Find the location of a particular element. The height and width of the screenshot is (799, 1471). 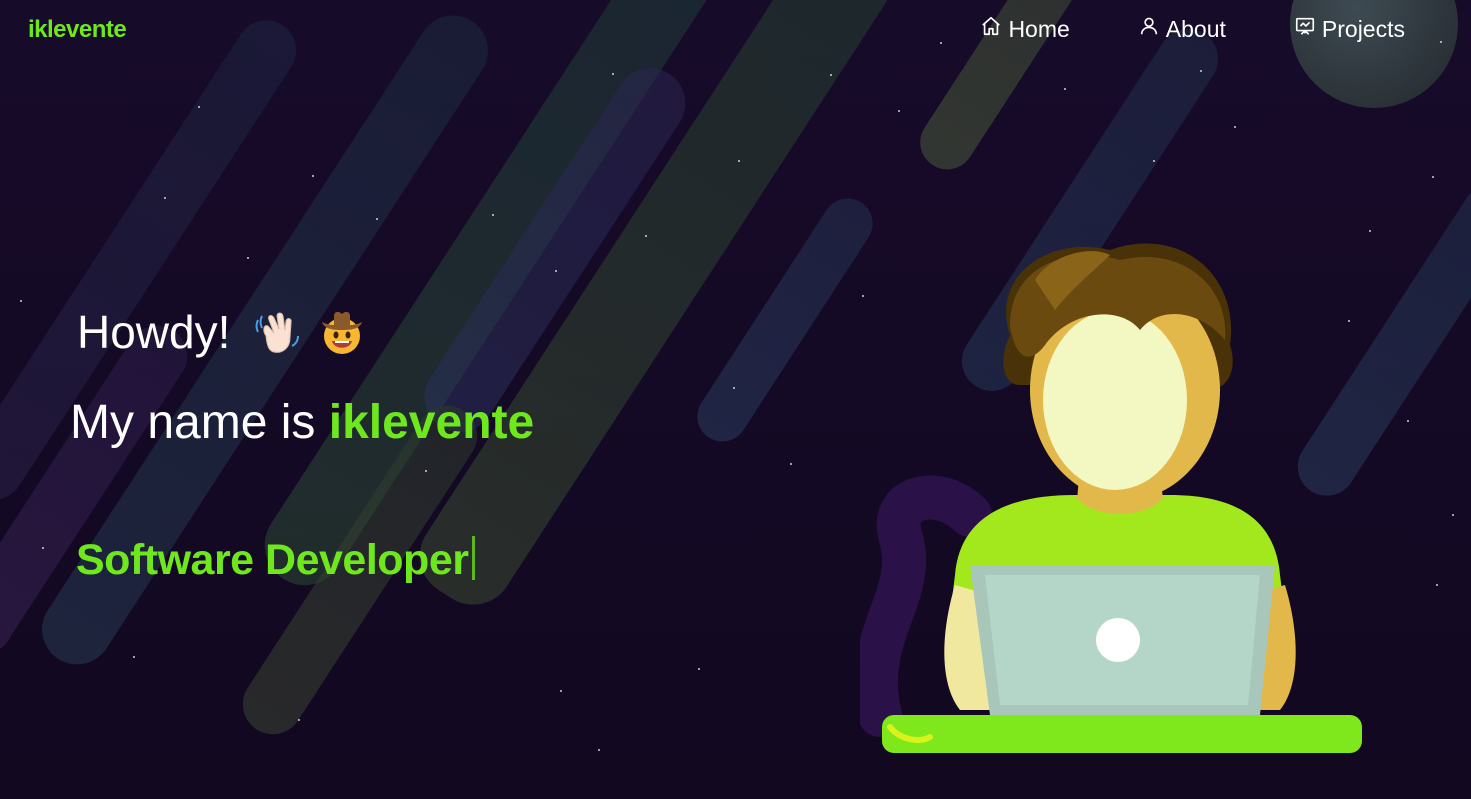

greeting-emojis is located at coordinates (310, 332).